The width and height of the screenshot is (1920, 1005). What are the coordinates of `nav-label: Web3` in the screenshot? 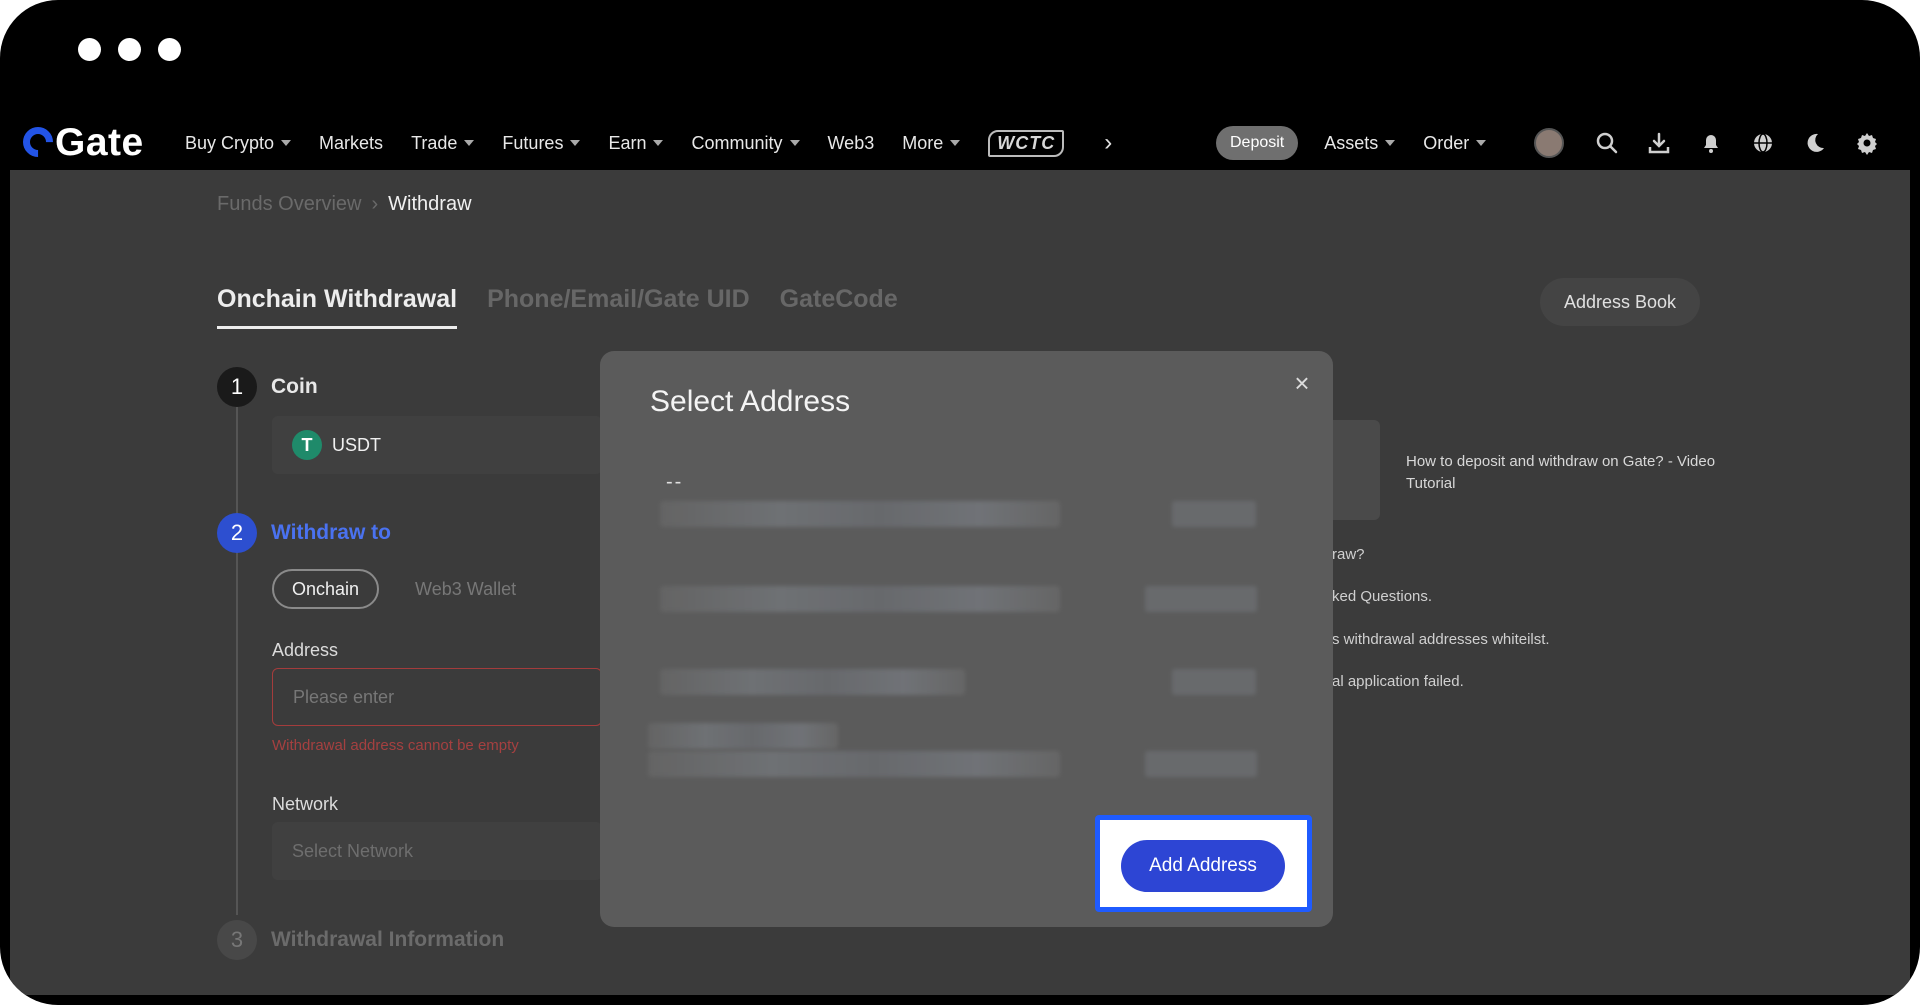 It's located at (851, 142).